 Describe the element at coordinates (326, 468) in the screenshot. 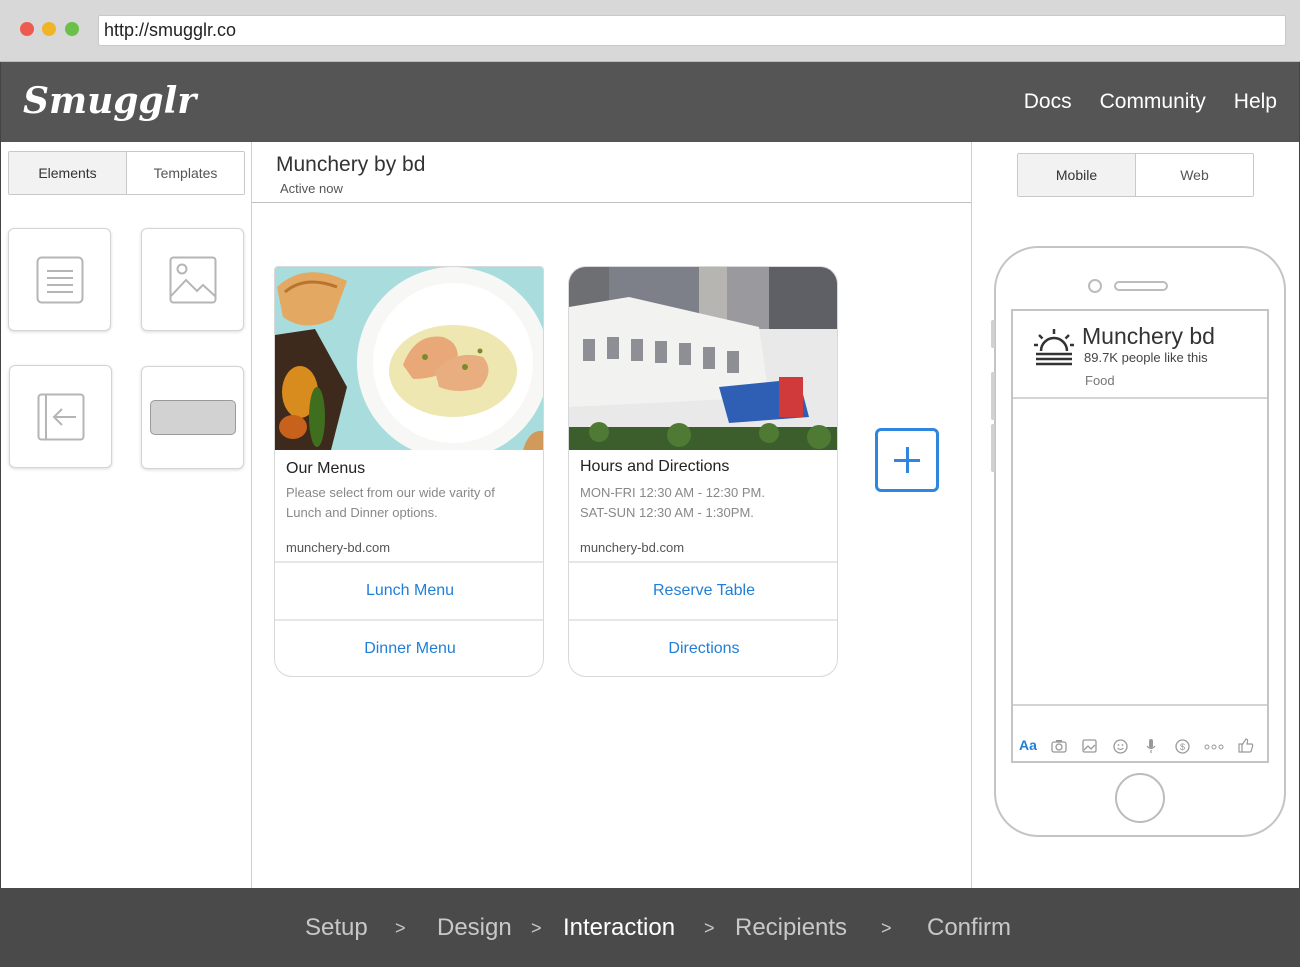

I see `card-title: Our Menus` at that location.